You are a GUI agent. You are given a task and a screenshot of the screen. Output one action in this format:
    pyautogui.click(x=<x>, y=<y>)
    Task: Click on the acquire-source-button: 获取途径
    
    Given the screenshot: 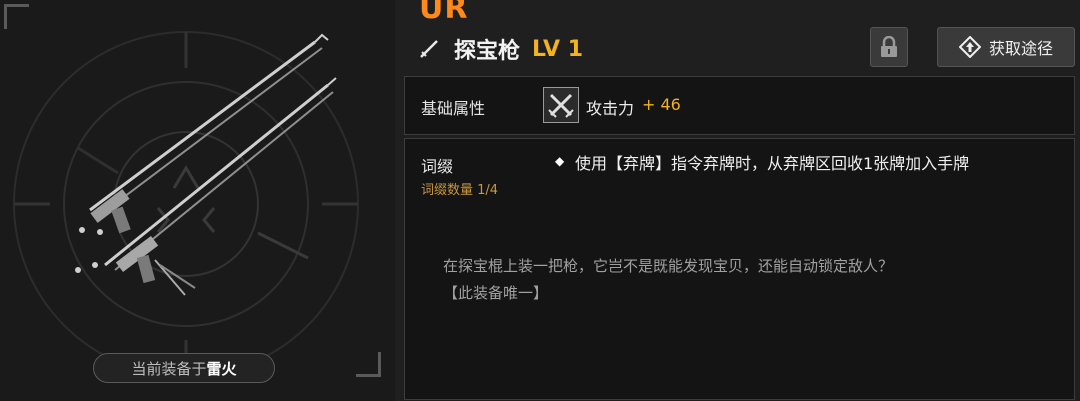 What is the action you would take?
    pyautogui.click(x=1006, y=47)
    